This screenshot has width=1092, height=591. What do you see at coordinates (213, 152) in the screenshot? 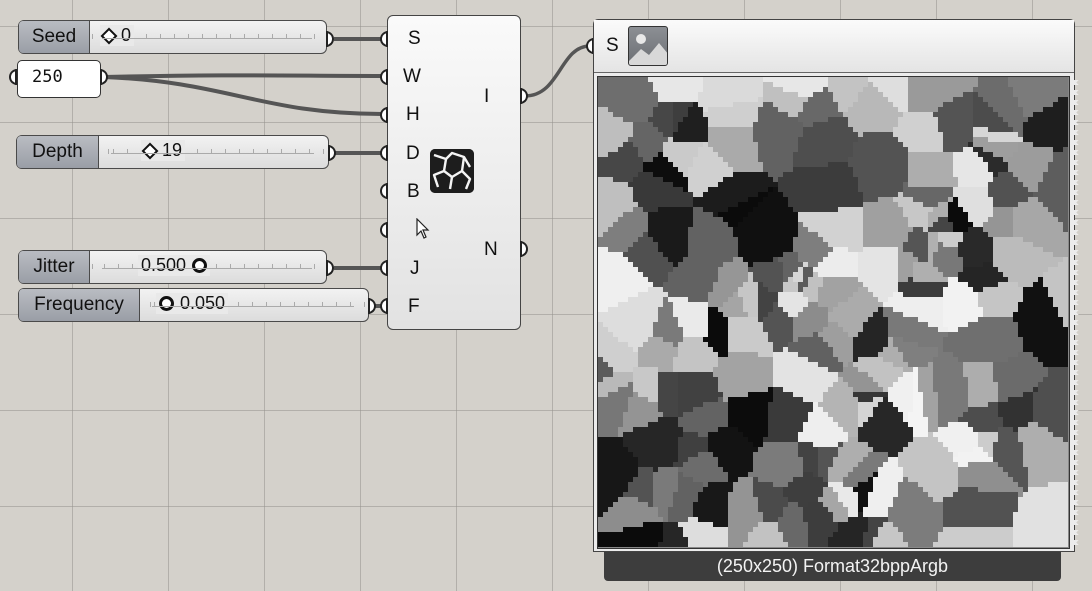
I see `depth-slider-track: 19` at bounding box center [213, 152].